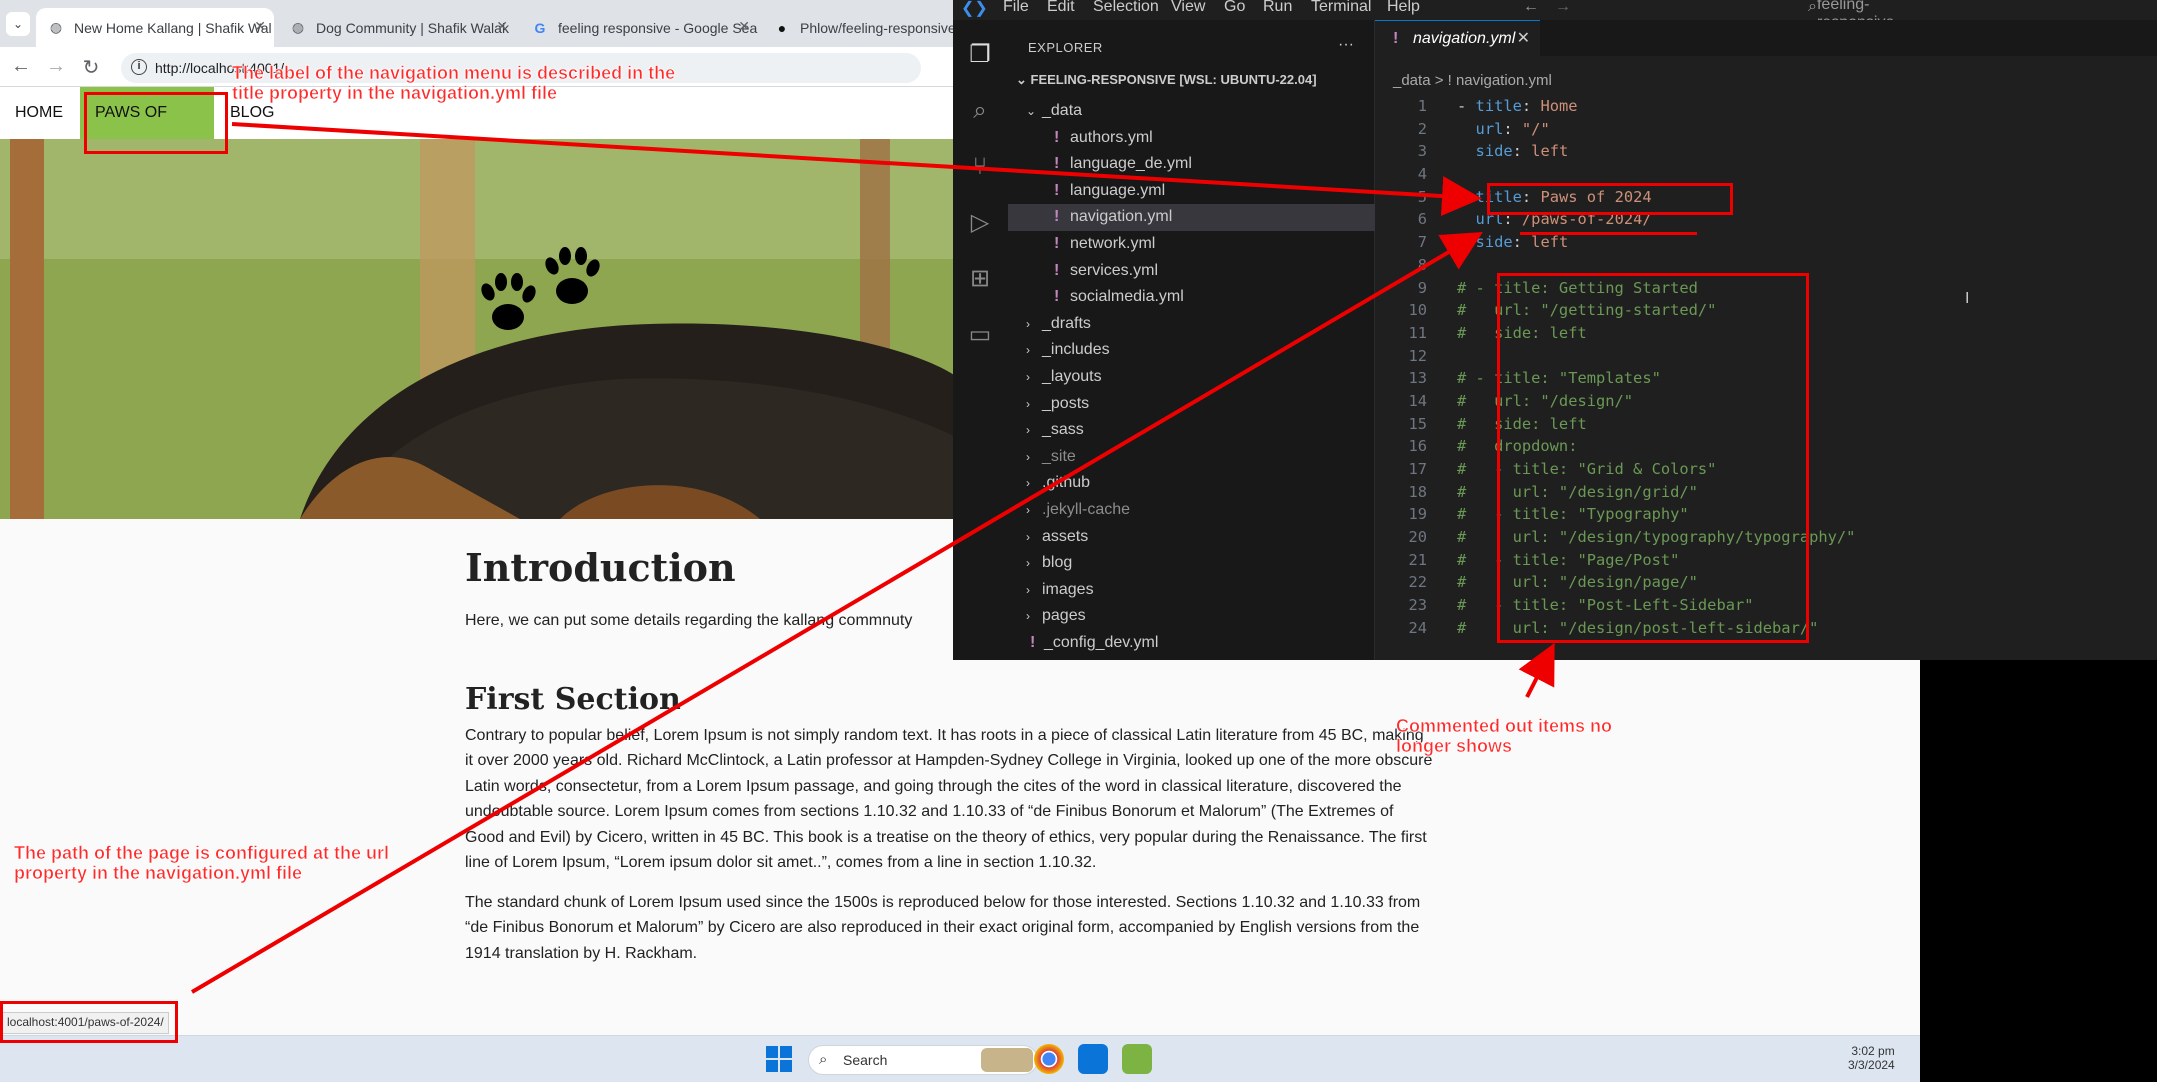  I want to click on highlight-box-nav, so click(156, 123).